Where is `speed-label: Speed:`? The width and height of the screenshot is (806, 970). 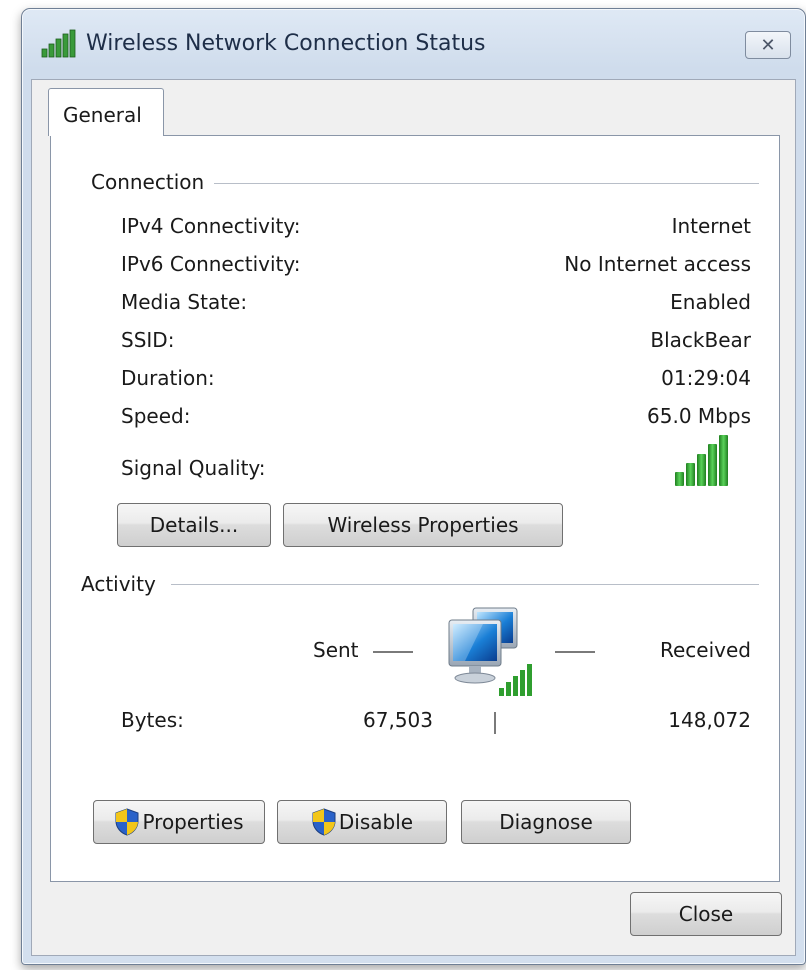 speed-label: Speed: is located at coordinates (156, 416).